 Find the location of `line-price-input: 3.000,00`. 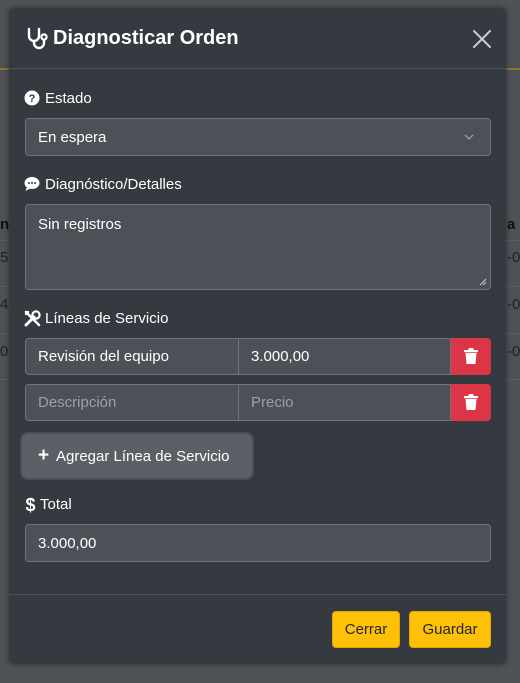

line-price-input: 3.000,00 is located at coordinates (344, 356).